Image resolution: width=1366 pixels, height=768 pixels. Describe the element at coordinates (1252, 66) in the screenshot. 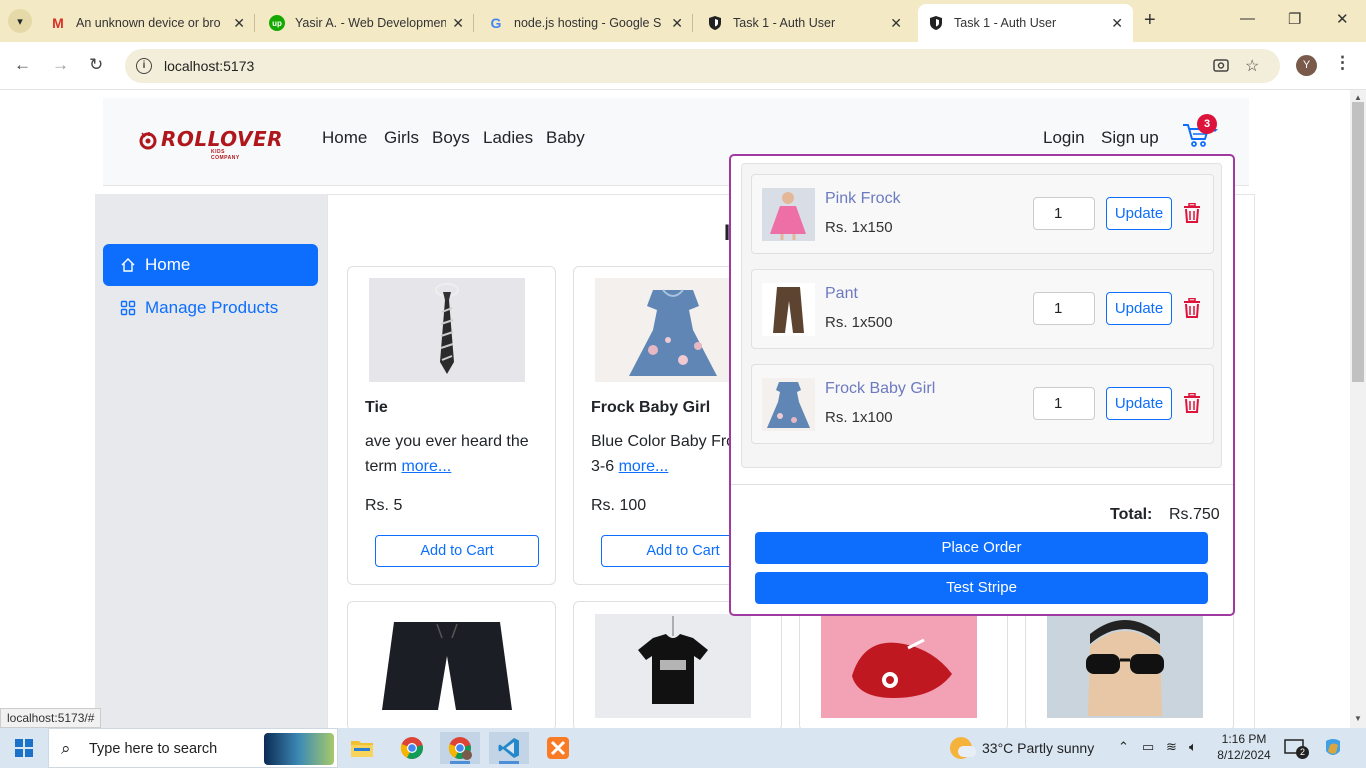

I see `bookmark-star-icon: ☆` at that location.